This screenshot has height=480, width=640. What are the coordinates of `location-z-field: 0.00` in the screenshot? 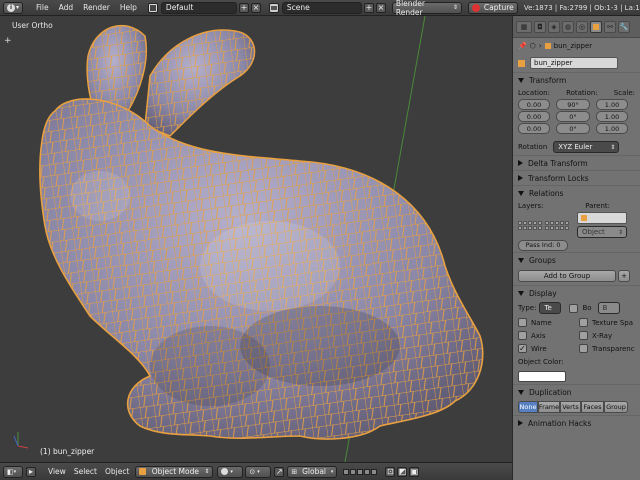 It's located at (534, 128).